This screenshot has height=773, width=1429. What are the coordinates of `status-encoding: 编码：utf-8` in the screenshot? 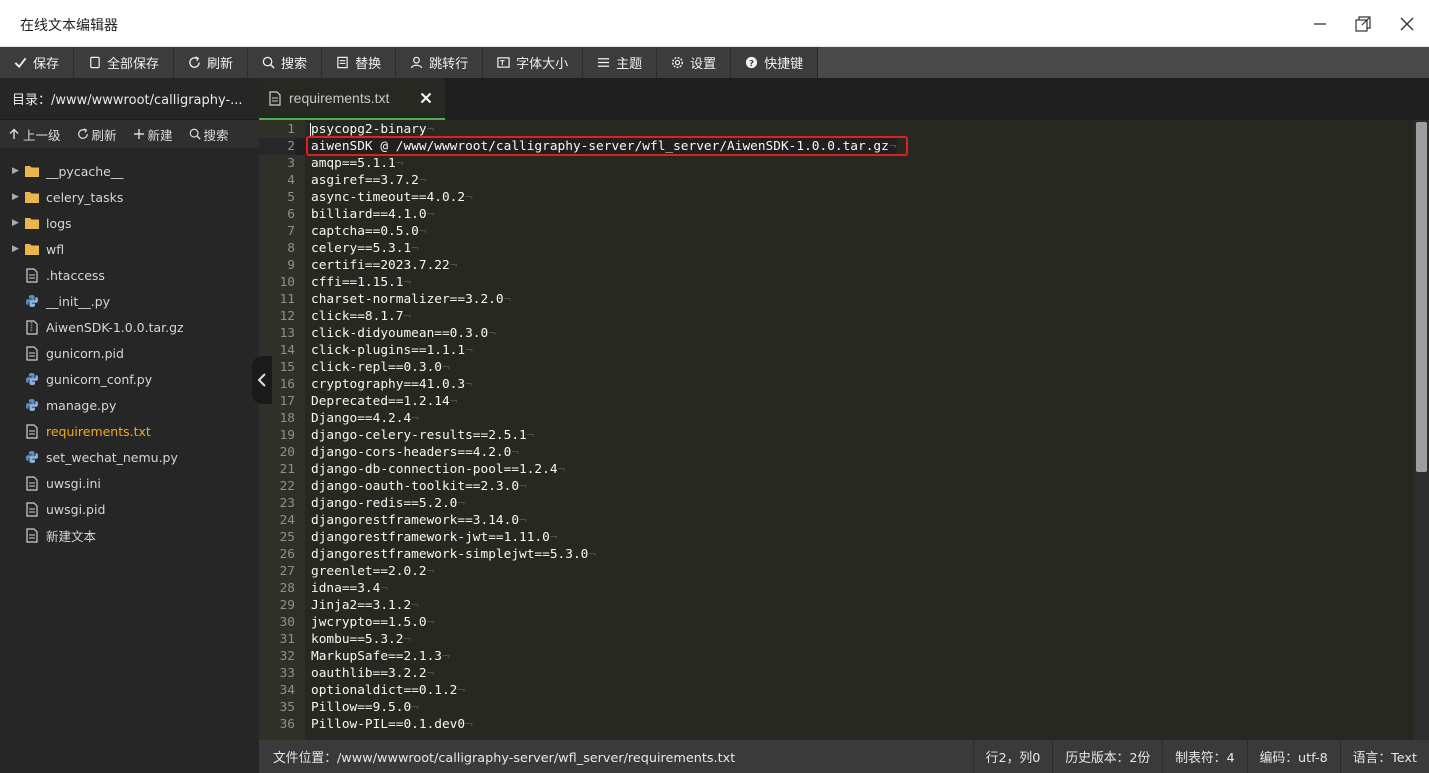 It's located at (1293, 756).